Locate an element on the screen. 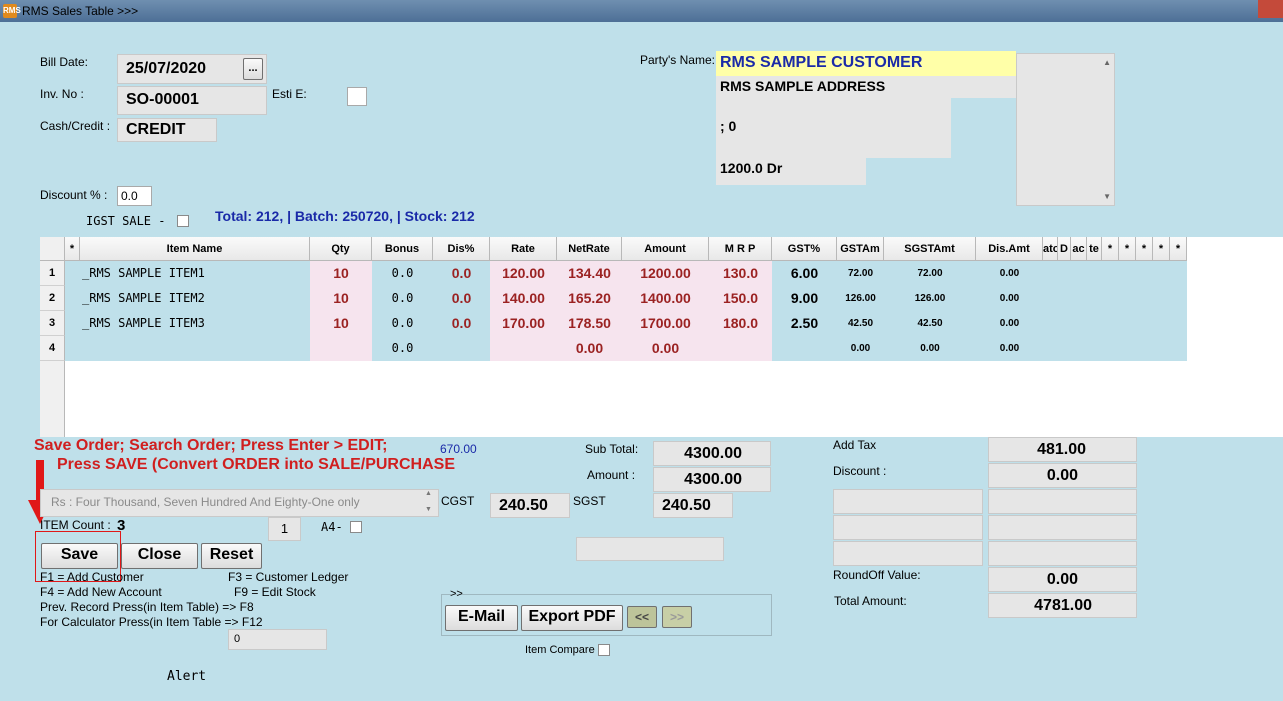 This screenshot has width=1283, height=701. cell-gst is located at coordinates (804, 348).